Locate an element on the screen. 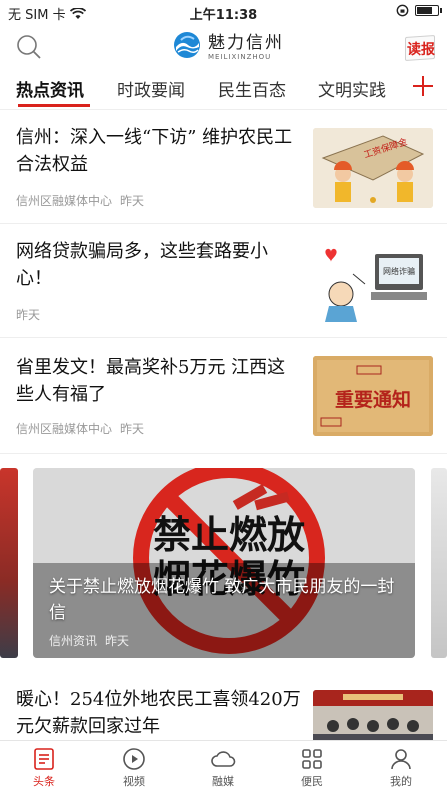 This screenshot has width=447, height=794. nav-label: 便民 is located at coordinates (312, 781).